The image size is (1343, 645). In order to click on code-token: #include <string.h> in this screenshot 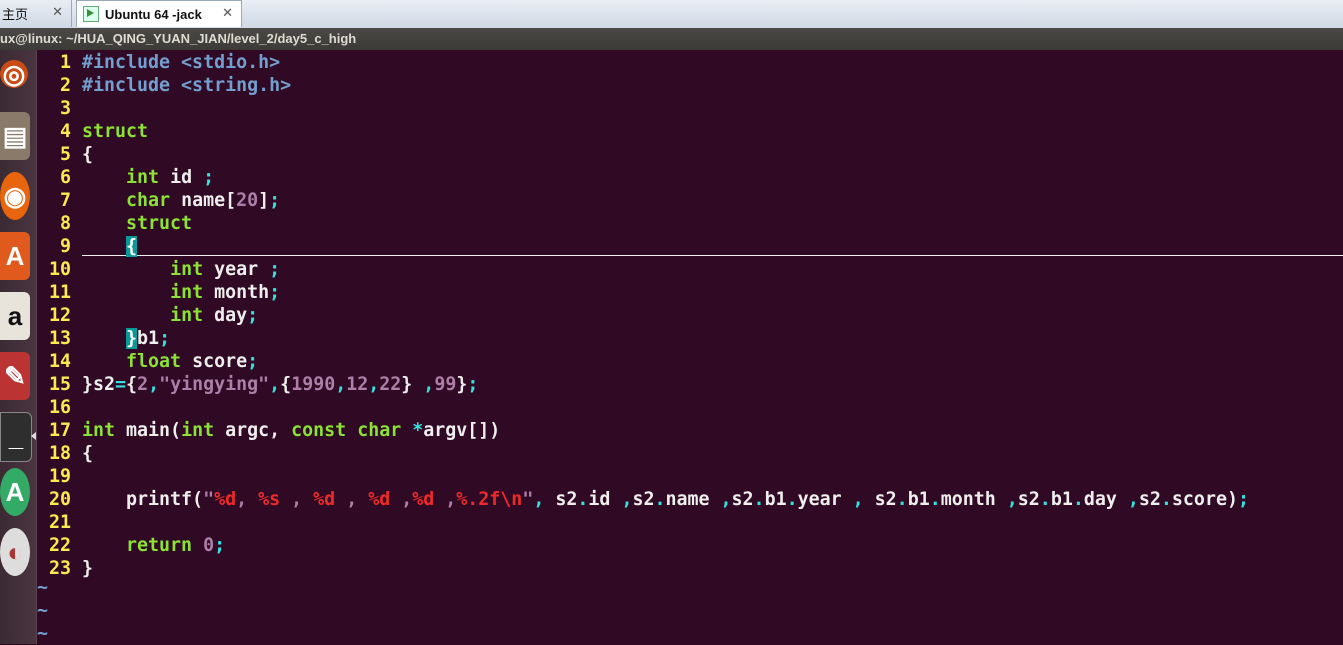, I will do `click(187, 85)`.